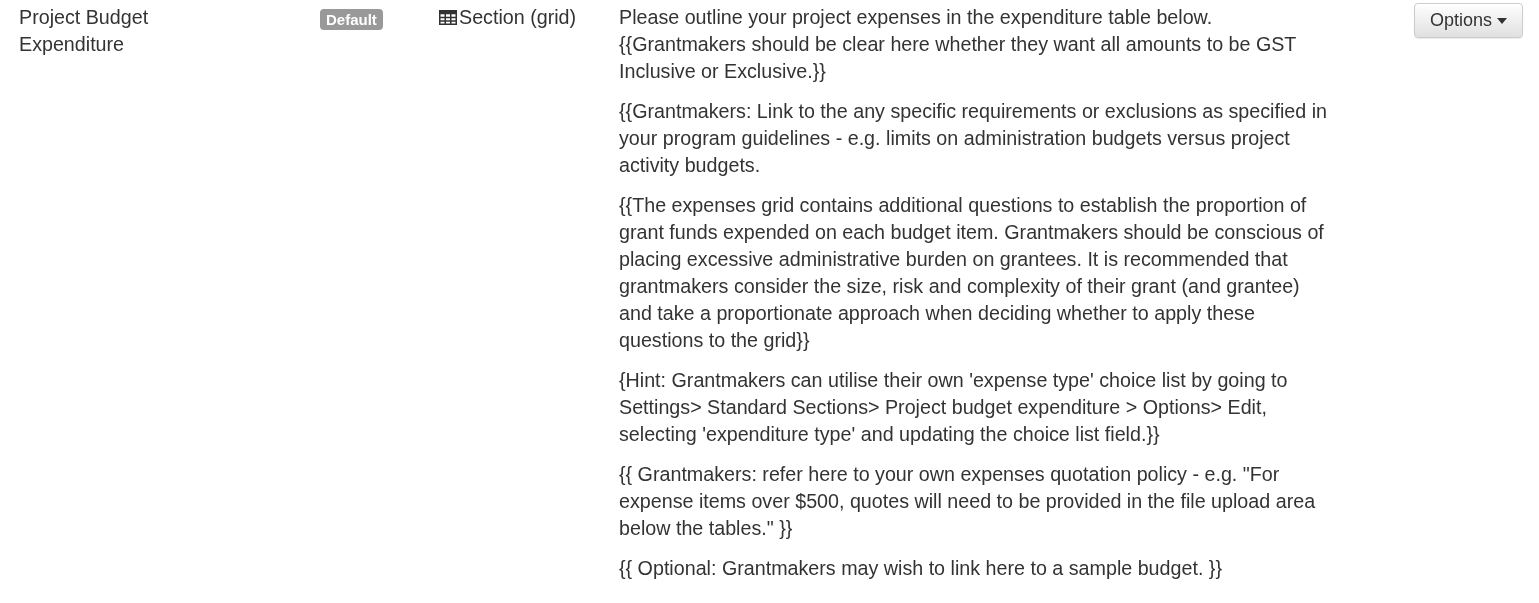 Image resolution: width=1539 pixels, height=603 pixels. Describe the element at coordinates (968, 501) in the screenshot. I see `description-paragraph: {{ Grantmakers: refer here to your own expenses quotation policy - e.g. "For expense items over $500, quotes will need to be provided in the file upload area below the tables." }}` at that location.